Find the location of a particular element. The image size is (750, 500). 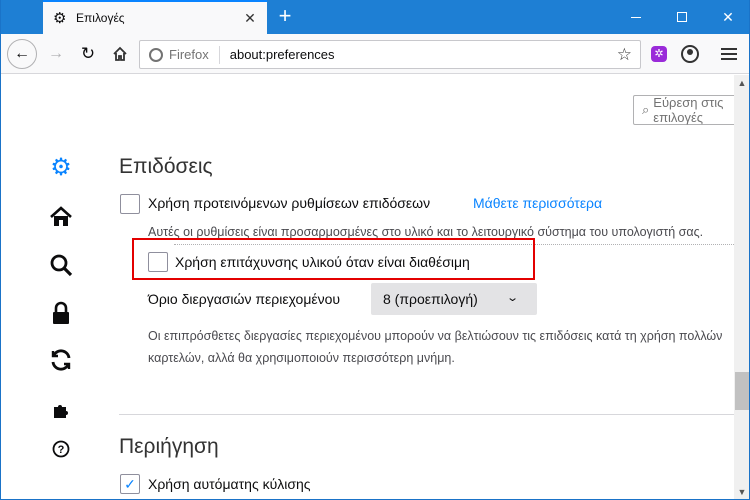

home-icon is located at coordinates (120, 53).